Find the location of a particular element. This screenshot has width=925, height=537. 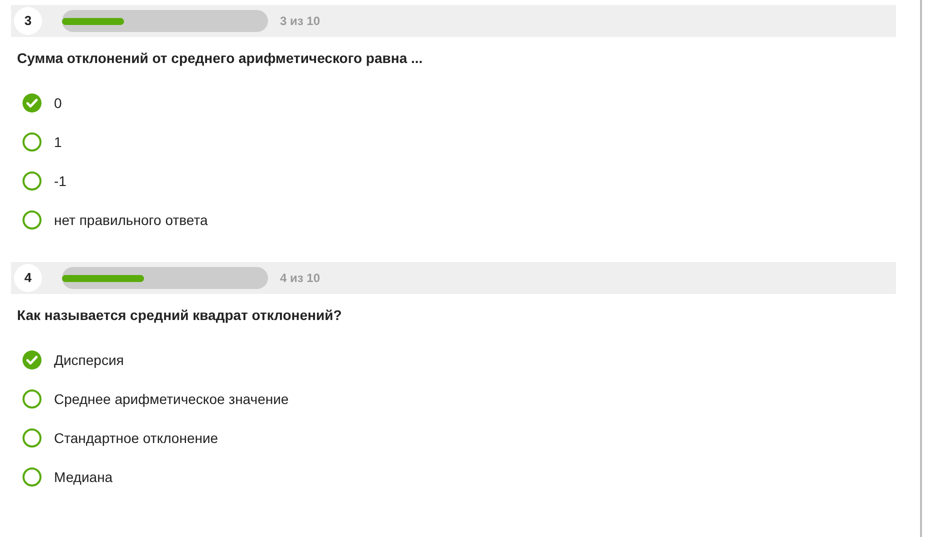

progress-counter: 3 из 10 is located at coordinates (300, 21).